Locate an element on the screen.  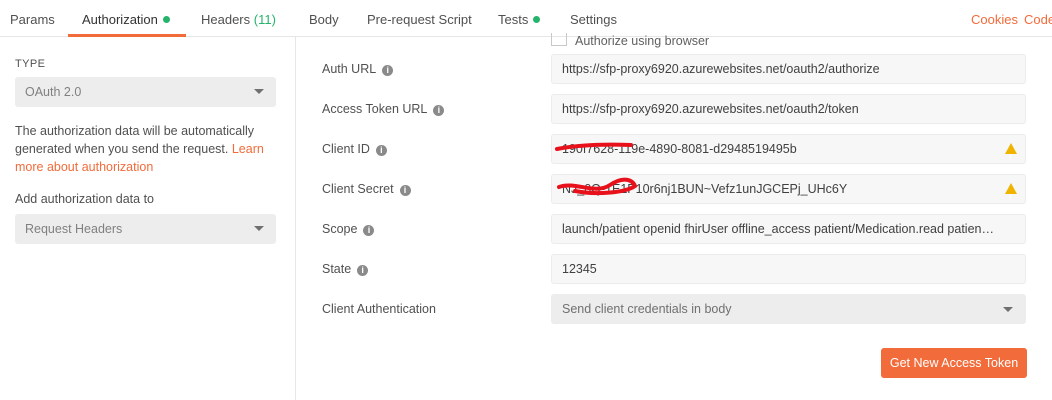
add-auth-data-select: Request Headers is located at coordinates (145, 229).